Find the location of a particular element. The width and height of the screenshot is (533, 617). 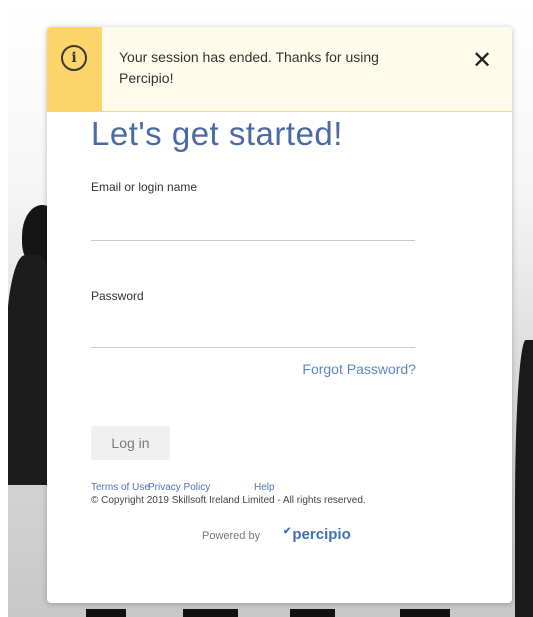

checkmark-icon: ✔ is located at coordinates (287, 531).